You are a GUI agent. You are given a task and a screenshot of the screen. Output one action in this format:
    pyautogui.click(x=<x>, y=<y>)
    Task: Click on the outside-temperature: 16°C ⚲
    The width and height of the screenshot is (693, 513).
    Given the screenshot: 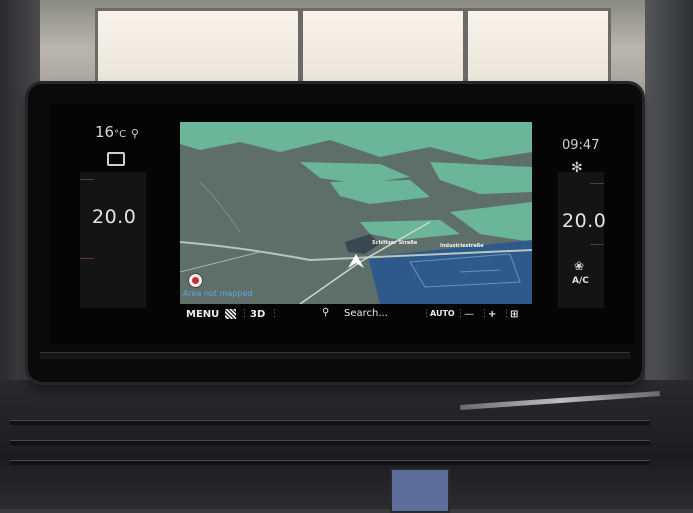 What is the action you would take?
    pyautogui.click(x=117, y=132)
    